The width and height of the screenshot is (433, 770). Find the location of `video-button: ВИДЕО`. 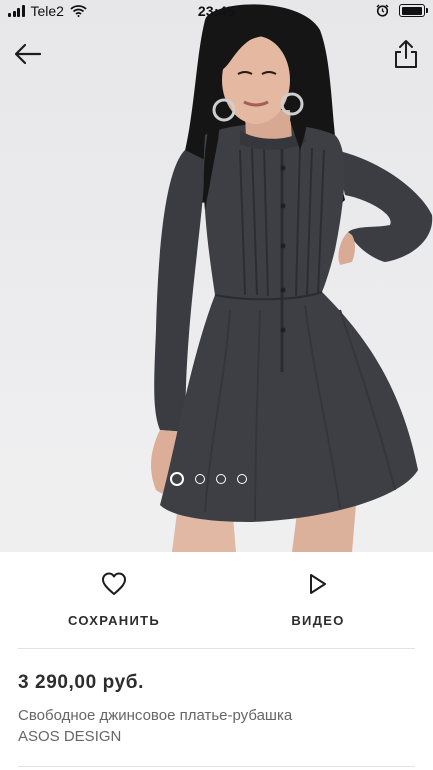

video-button: ВИДЕО is located at coordinates (318, 600).